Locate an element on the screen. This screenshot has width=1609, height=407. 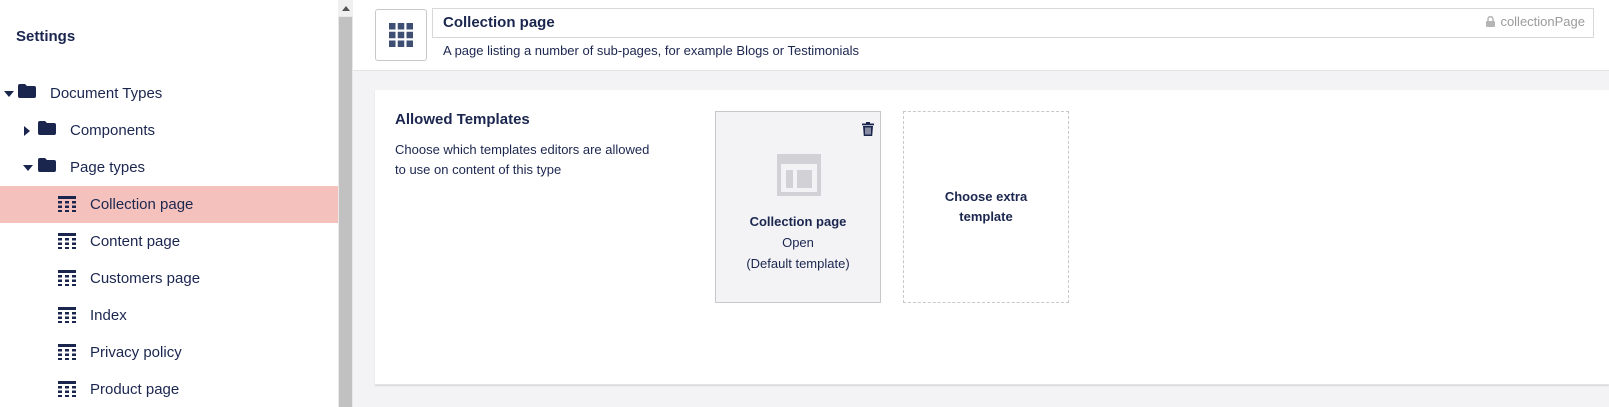
tree-item-page-types: Page types is located at coordinates (169, 167).